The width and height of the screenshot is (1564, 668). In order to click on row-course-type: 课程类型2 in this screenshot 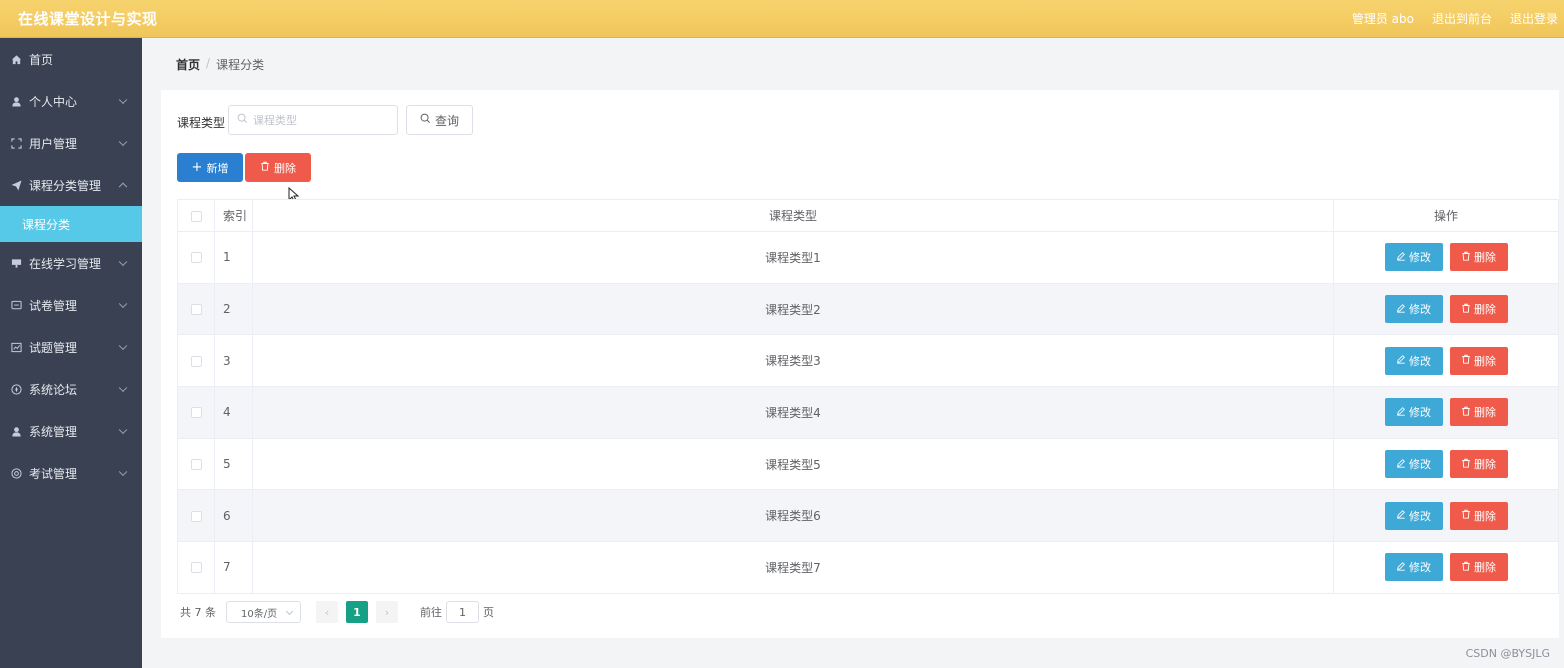, I will do `click(793, 309)`.